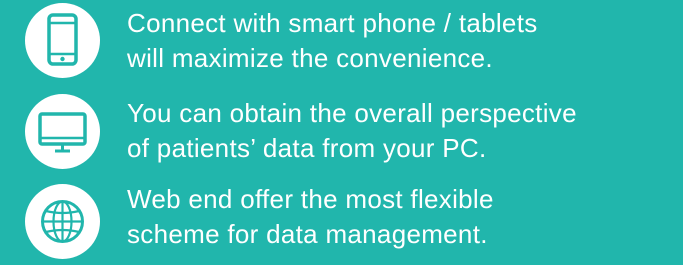  I want to click on web-icon-badge, so click(62, 221).